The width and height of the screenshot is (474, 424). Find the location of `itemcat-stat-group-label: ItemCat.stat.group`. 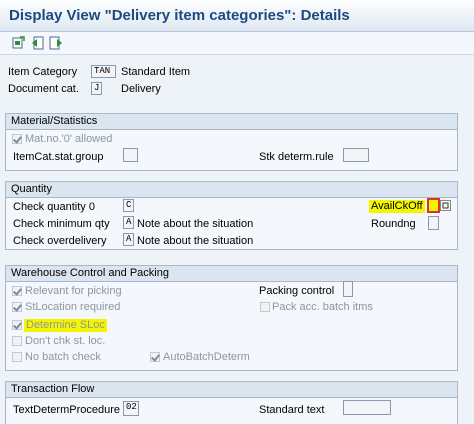

itemcat-stat-group-label: ItemCat.stat.group is located at coordinates (58, 157).